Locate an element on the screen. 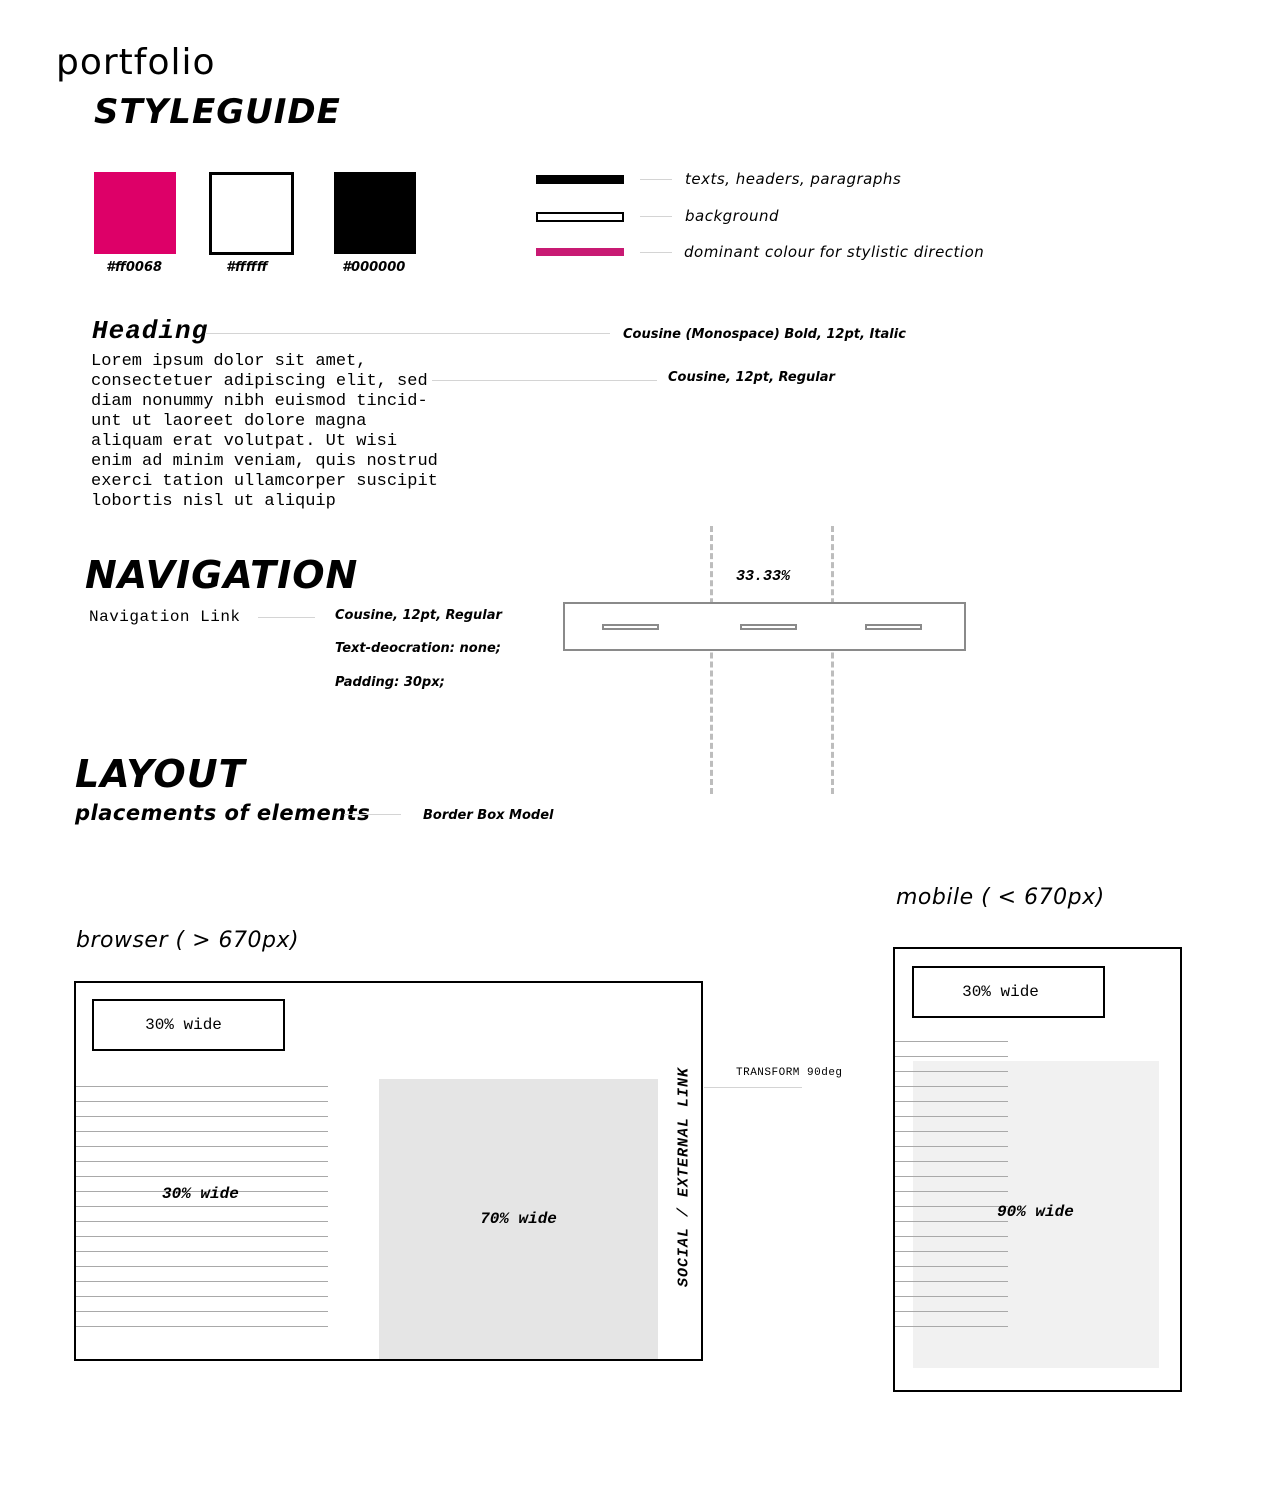  nav-spec-padding: Padding: 30px; is located at coordinates (390, 682).